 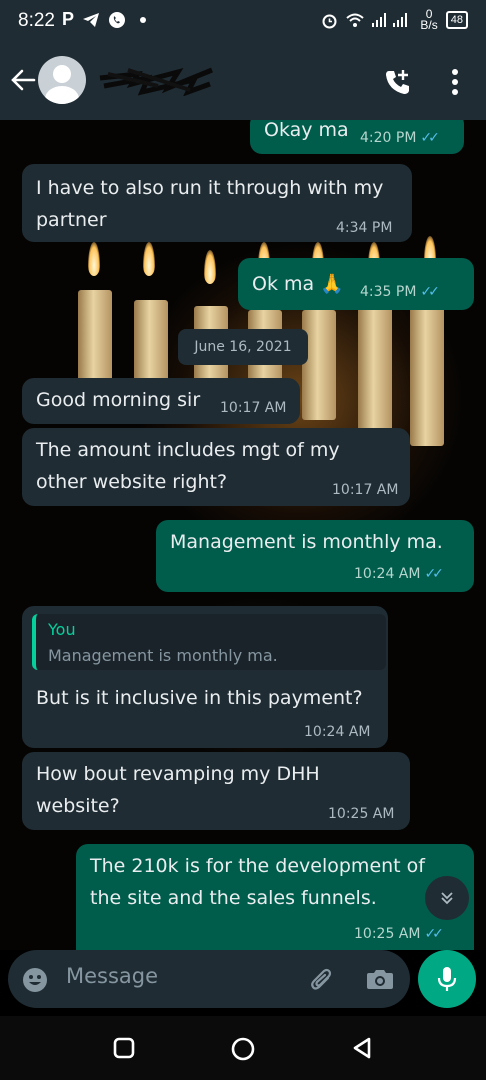 What do you see at coordinates (455, 82) in the screenshot?
I see `more-vertical-icon` at bounding box center [455, 82].